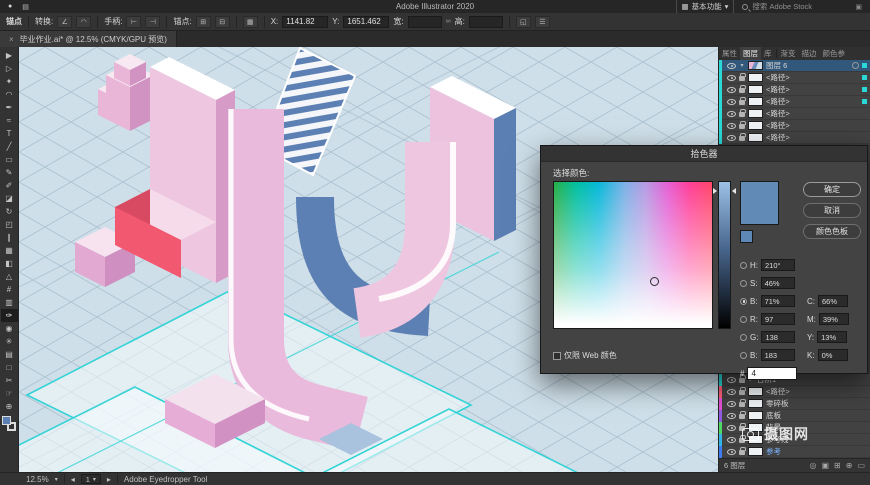 This screenshot has width=870, height=485. What do you see at coordinates (743, 355) in the screenshot?
I see `b-rgb-radio` at bounding box center [743, 355].